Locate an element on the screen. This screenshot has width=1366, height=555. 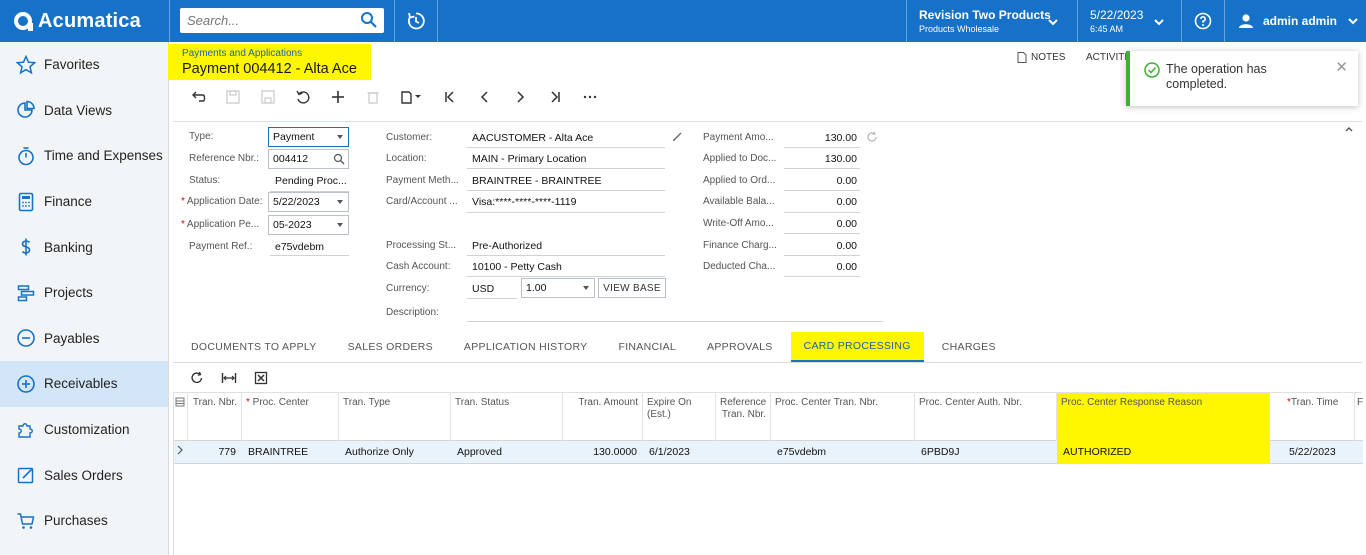
sidebar-item-projects: Projects is located at coordinates (84, 293).